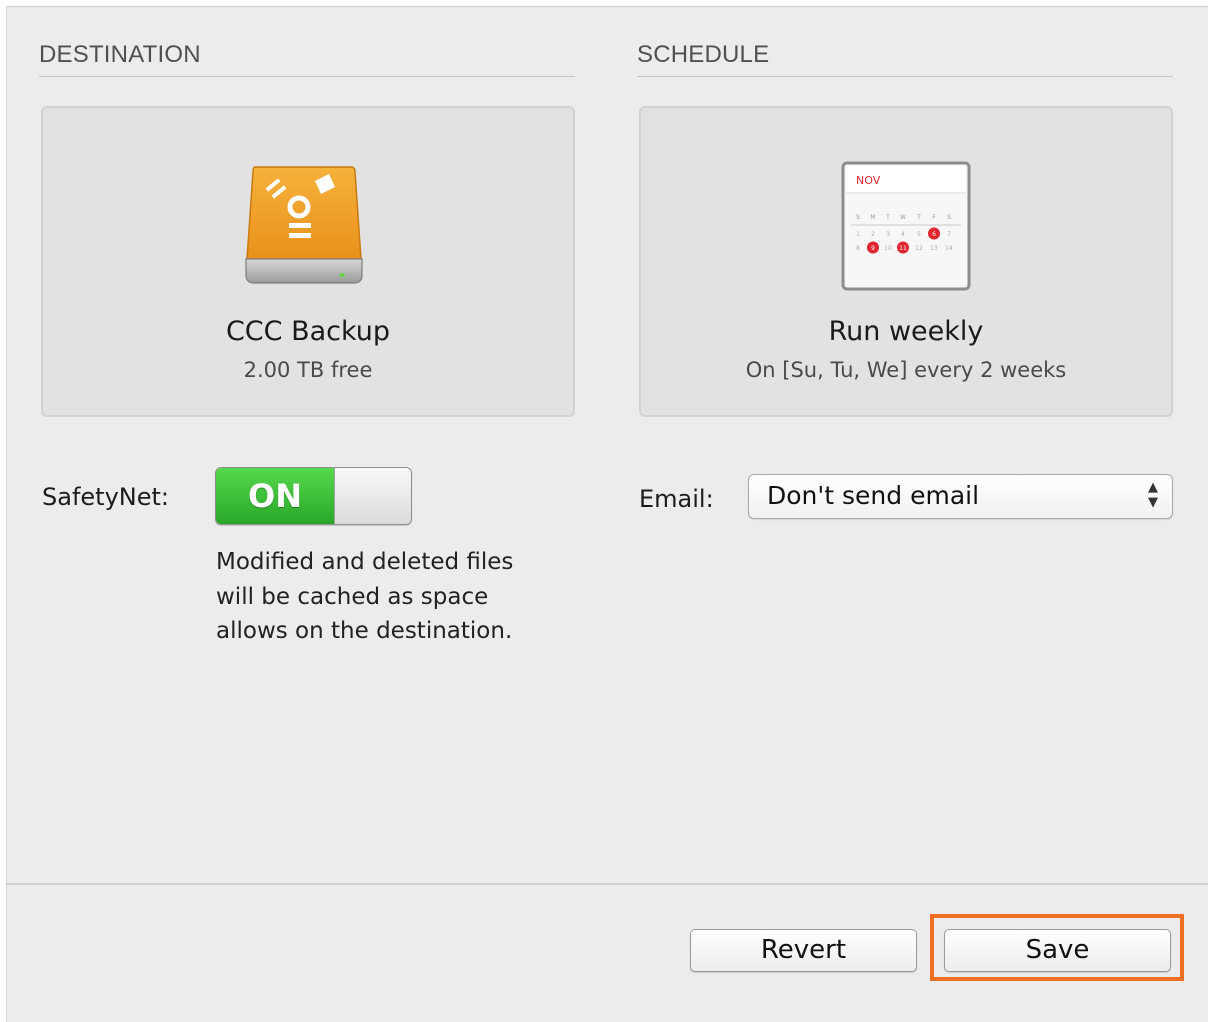 This screenshot has height=1022, width=1208. Describe the element at coordinates (906, 331) in the screenshot. I see `schedule-title: Run weekly` at that location.